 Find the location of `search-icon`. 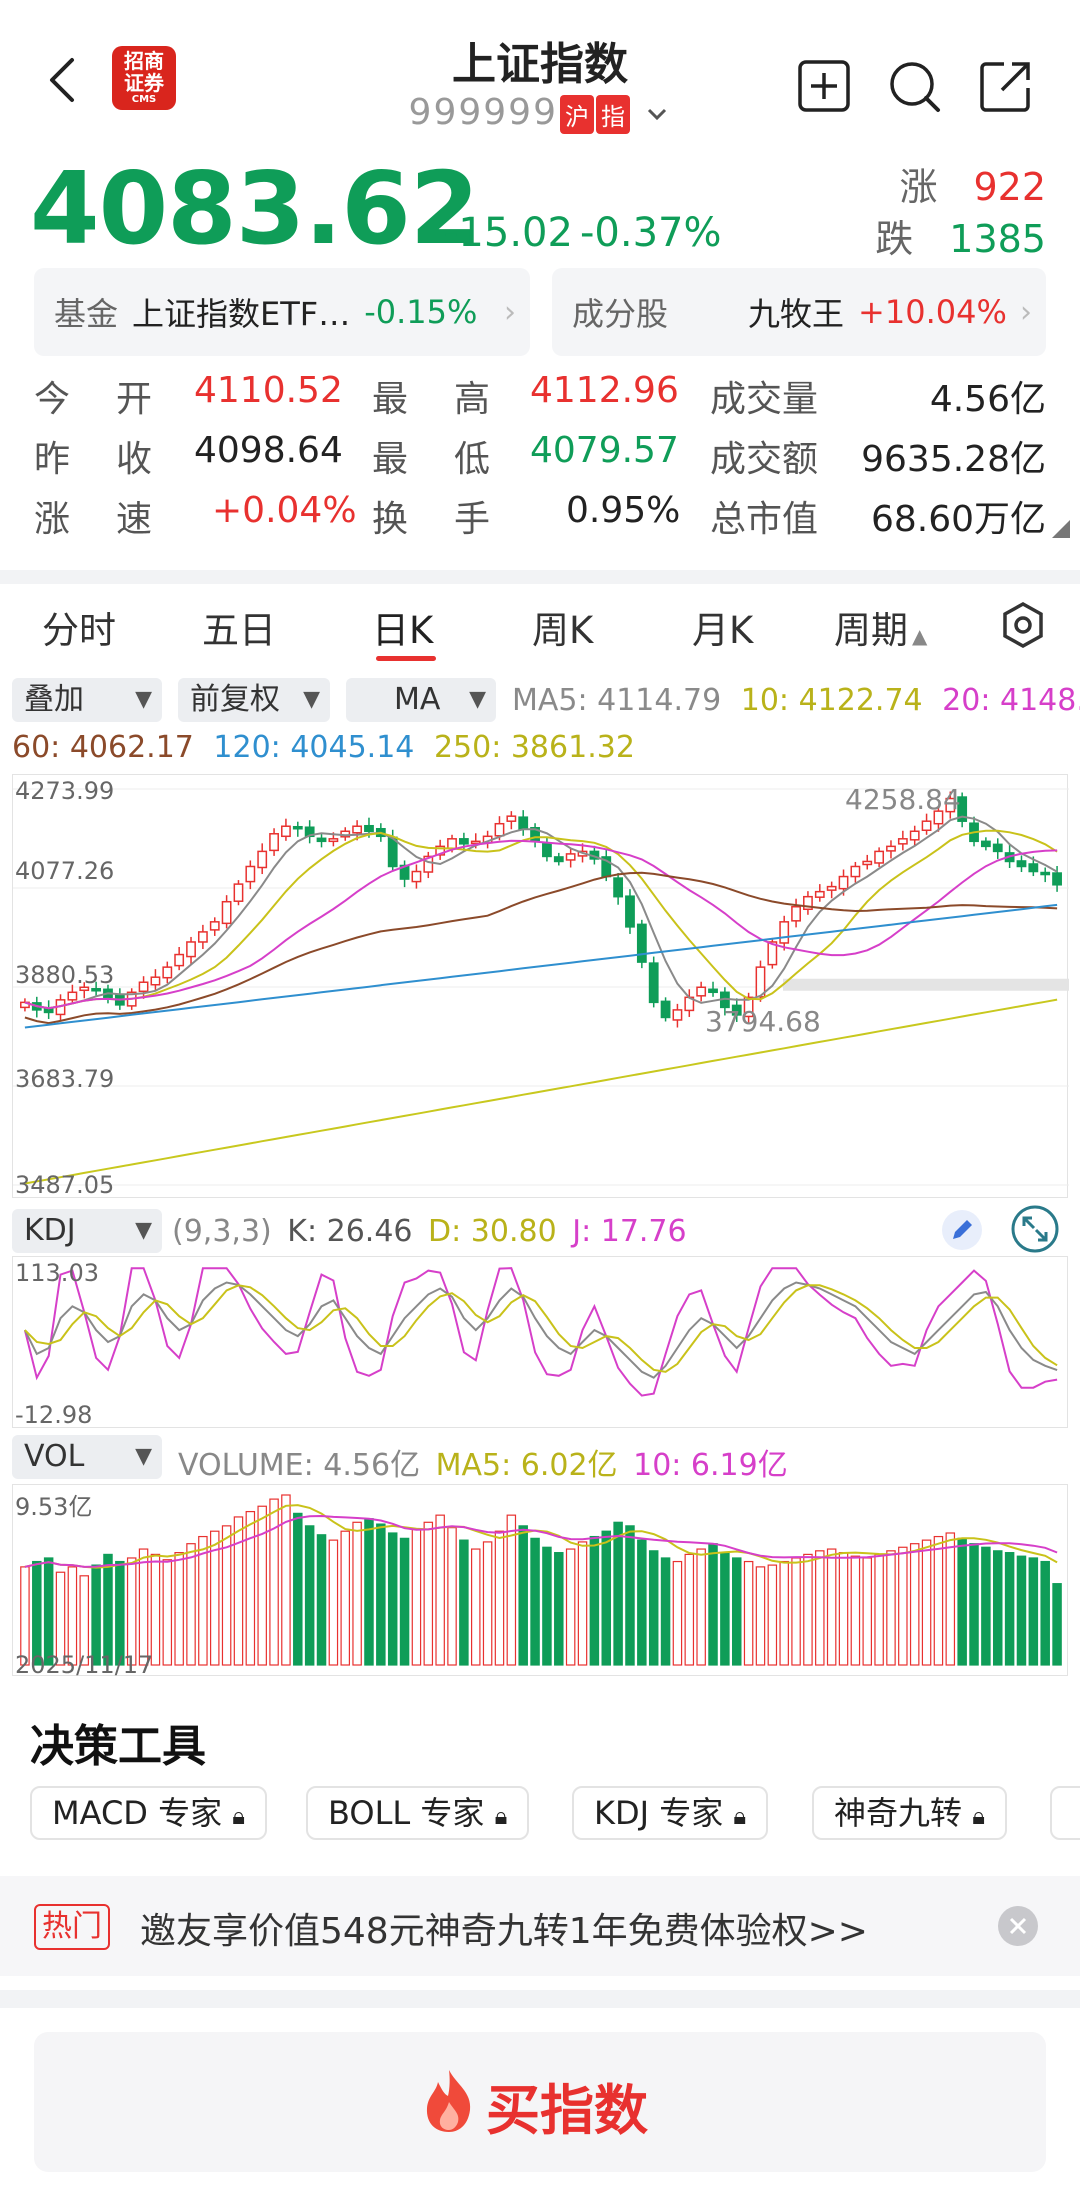

search-icon is located at coordinates (914, 86).